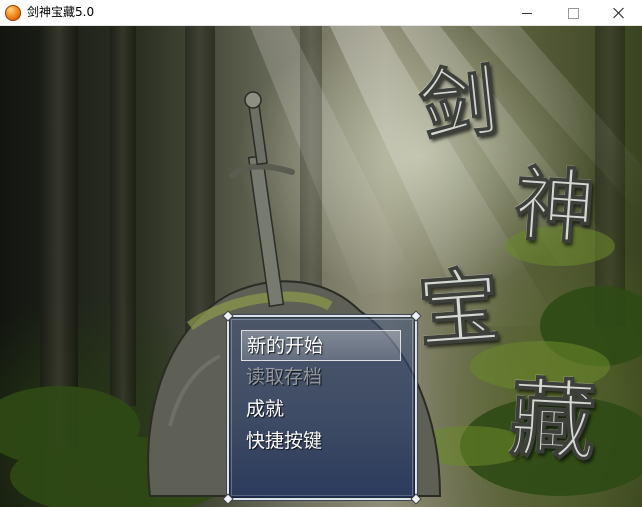 The height and width of the screenshot is (507, 642). I want to click on logo-glyph-jian: 剑, so click(459, 105).